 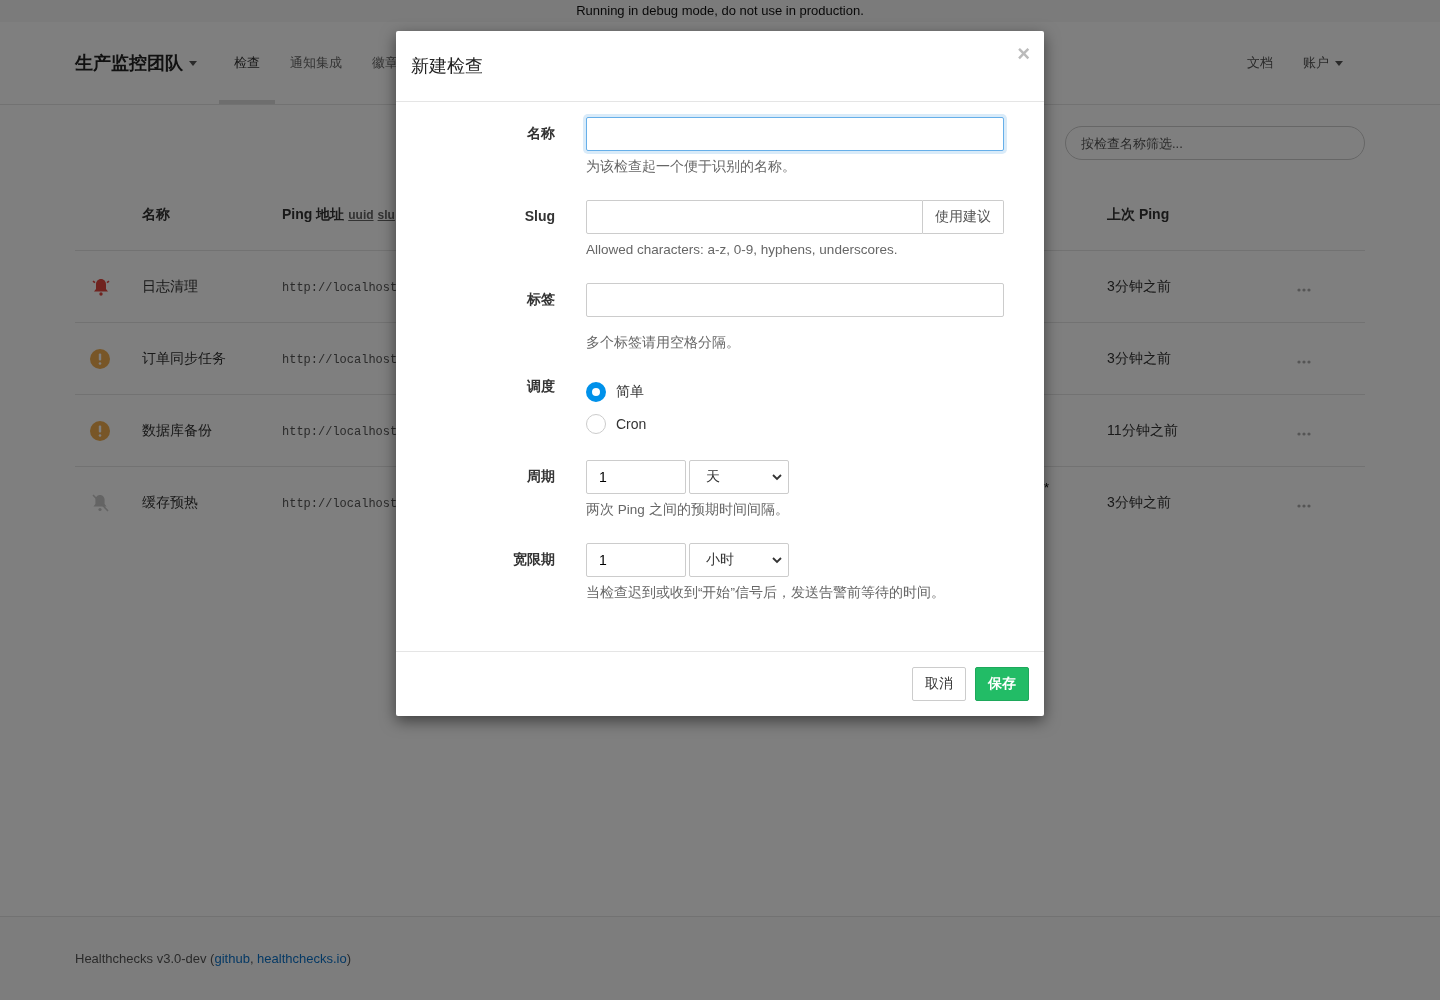 I want to click on radio-label: Cron, so click(x=631, y=424).